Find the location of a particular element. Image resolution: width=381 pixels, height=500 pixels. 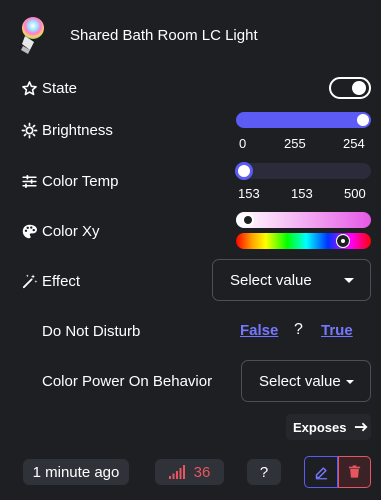

power-on-select-value: Select value is located at coordinates (300, 381).